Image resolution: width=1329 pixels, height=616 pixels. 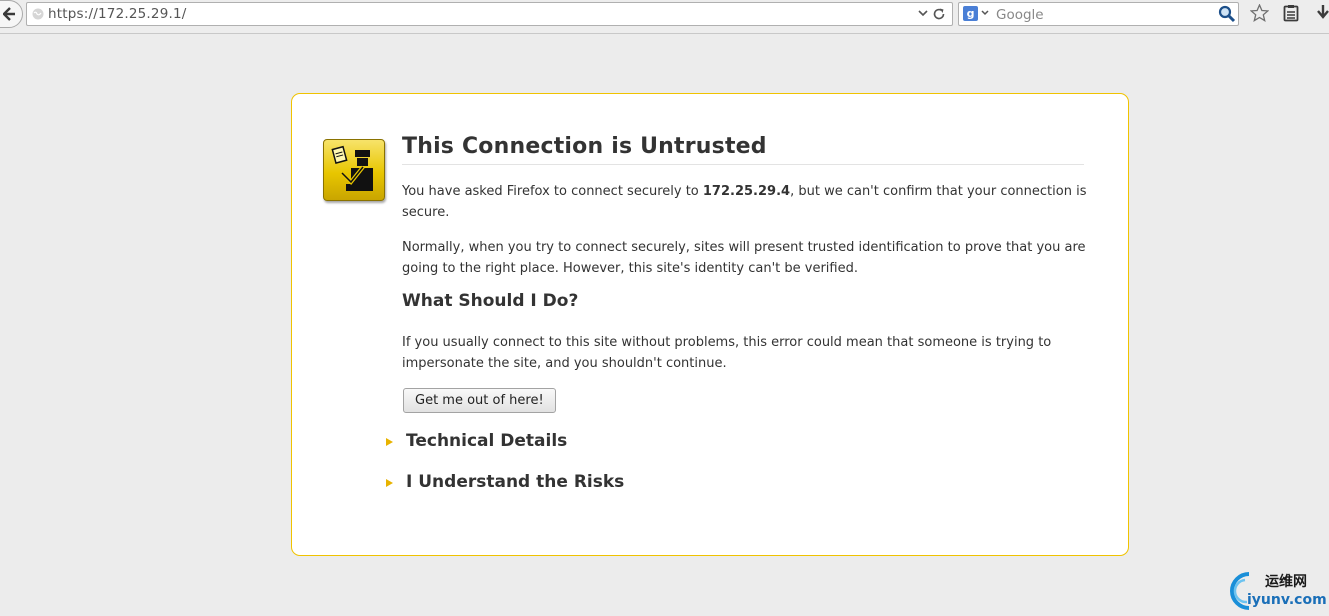 I want to click on download-arrow-icon, so click(x=1323, y=13).